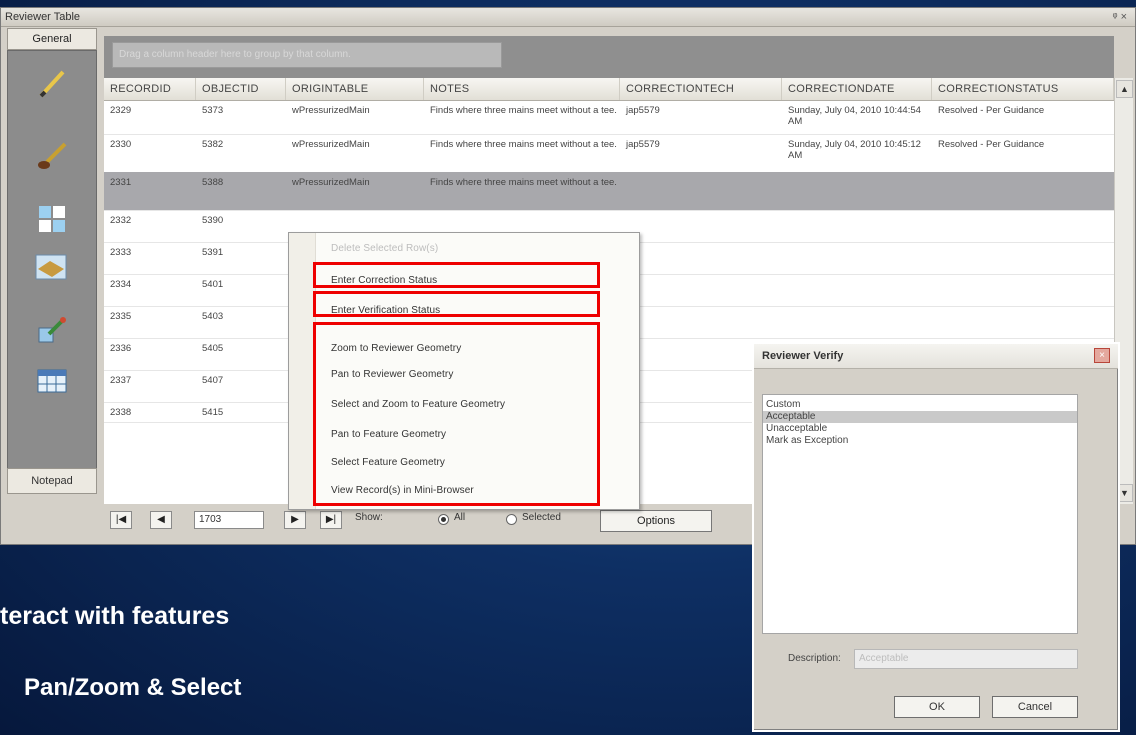 The height and width of the screenshot is (735, 1136). Describe the element at coordinates (456, 414) in the screenshot. I see `highlight-box-geometry-actions` at that location.